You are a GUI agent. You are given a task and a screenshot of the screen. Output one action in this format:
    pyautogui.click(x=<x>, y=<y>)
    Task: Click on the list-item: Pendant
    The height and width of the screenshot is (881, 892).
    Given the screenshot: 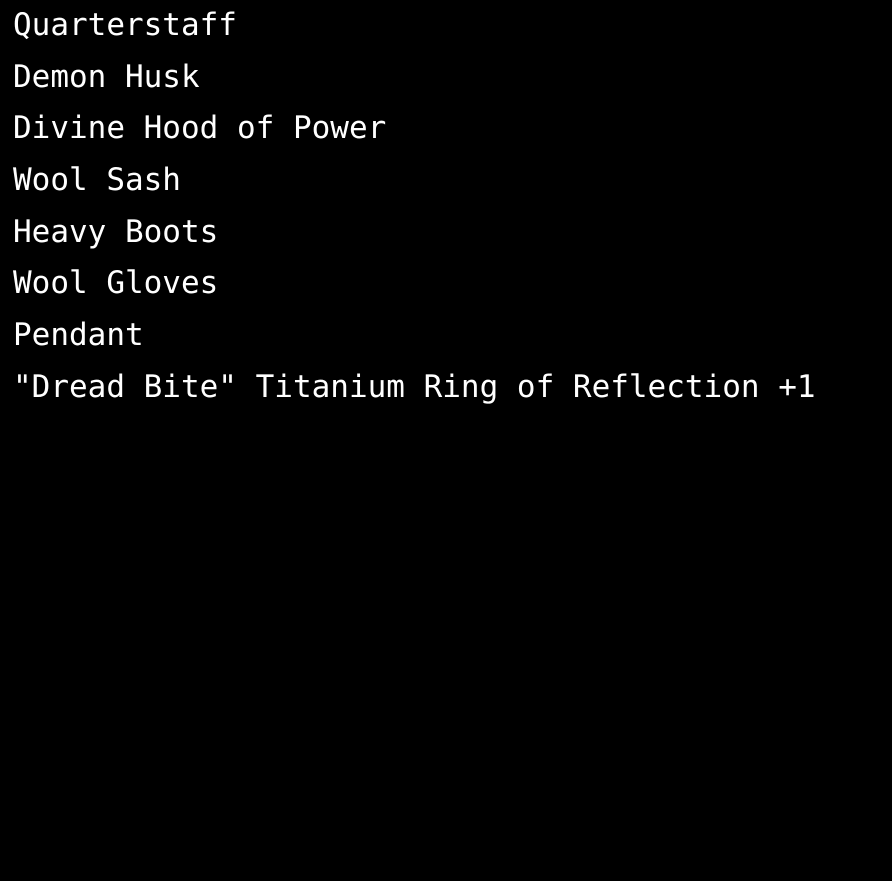 What is the action you would take?
    pyautogui.click(x=446, y=336)
    